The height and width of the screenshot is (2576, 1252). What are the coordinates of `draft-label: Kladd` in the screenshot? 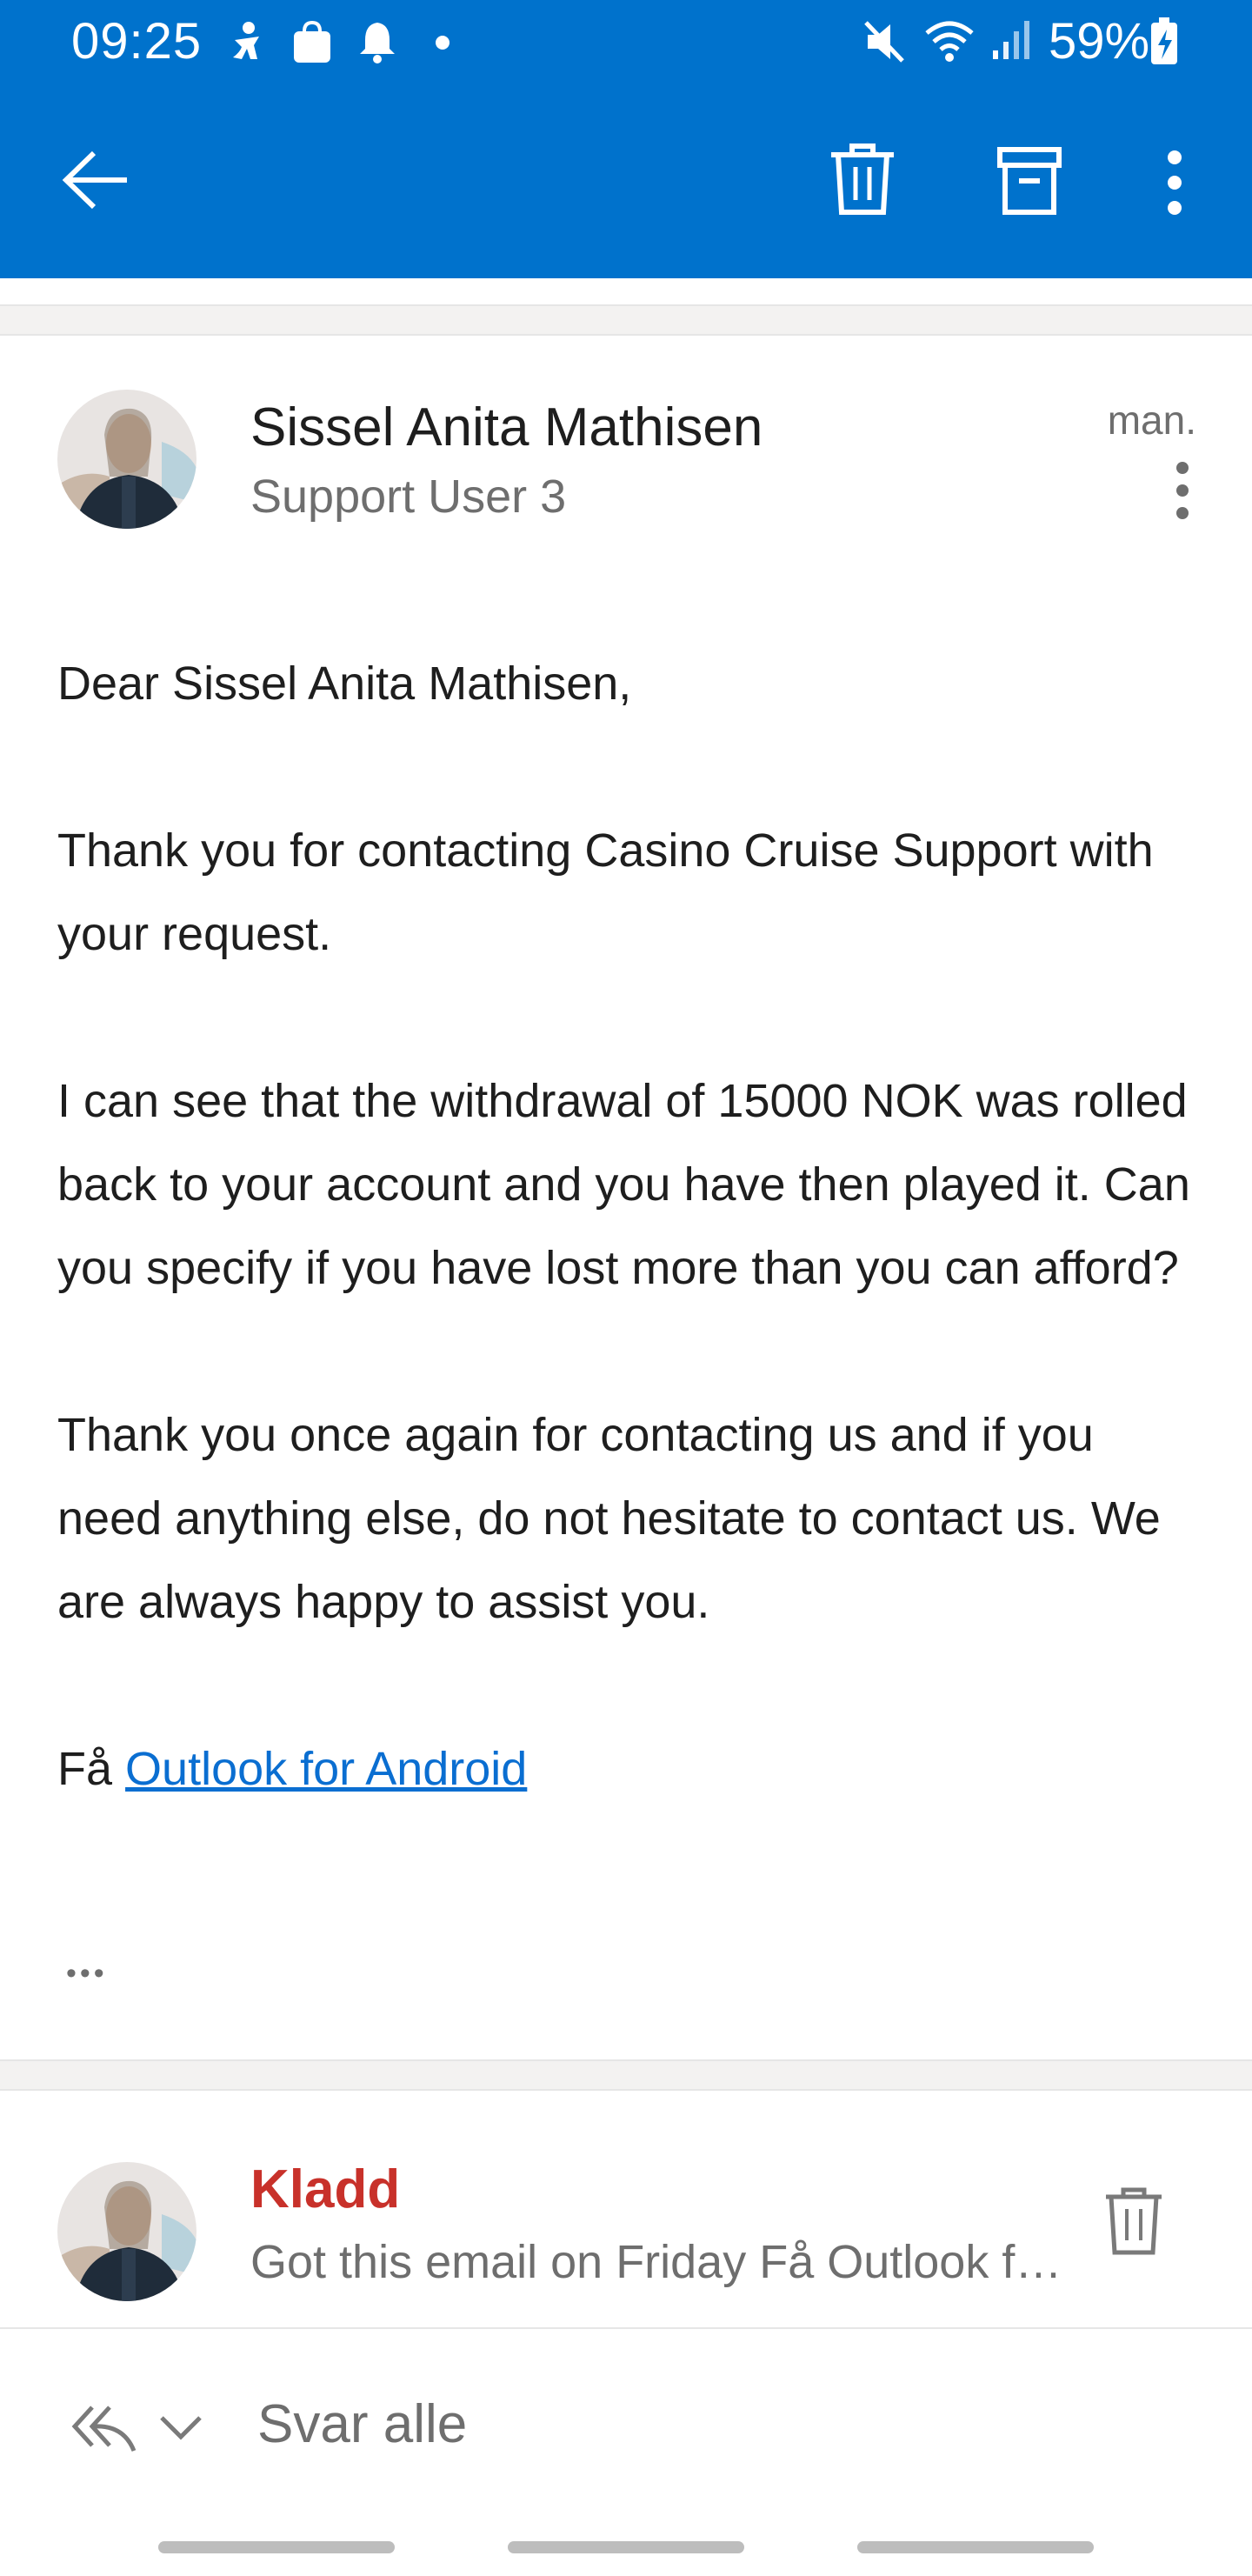 It's located at (325, 2189).